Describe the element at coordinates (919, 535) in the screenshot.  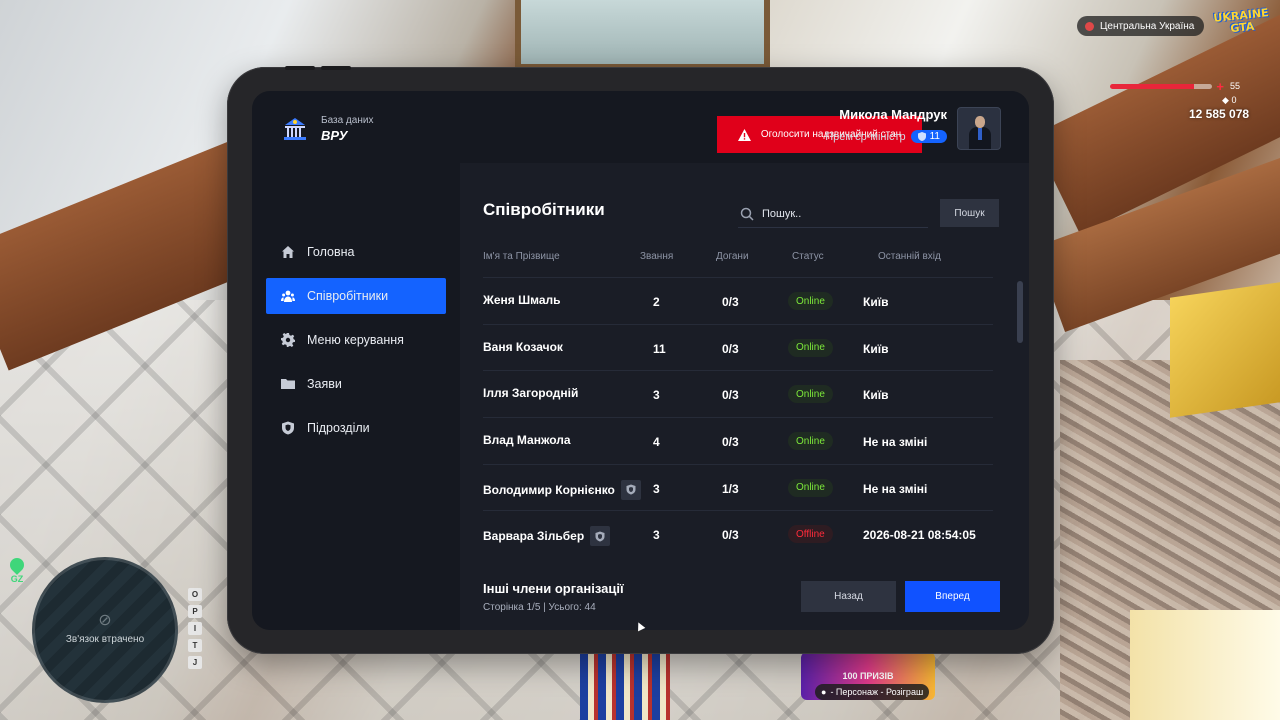
I see `employee-last-login: 2026-08-21 08:54:05` at that location.